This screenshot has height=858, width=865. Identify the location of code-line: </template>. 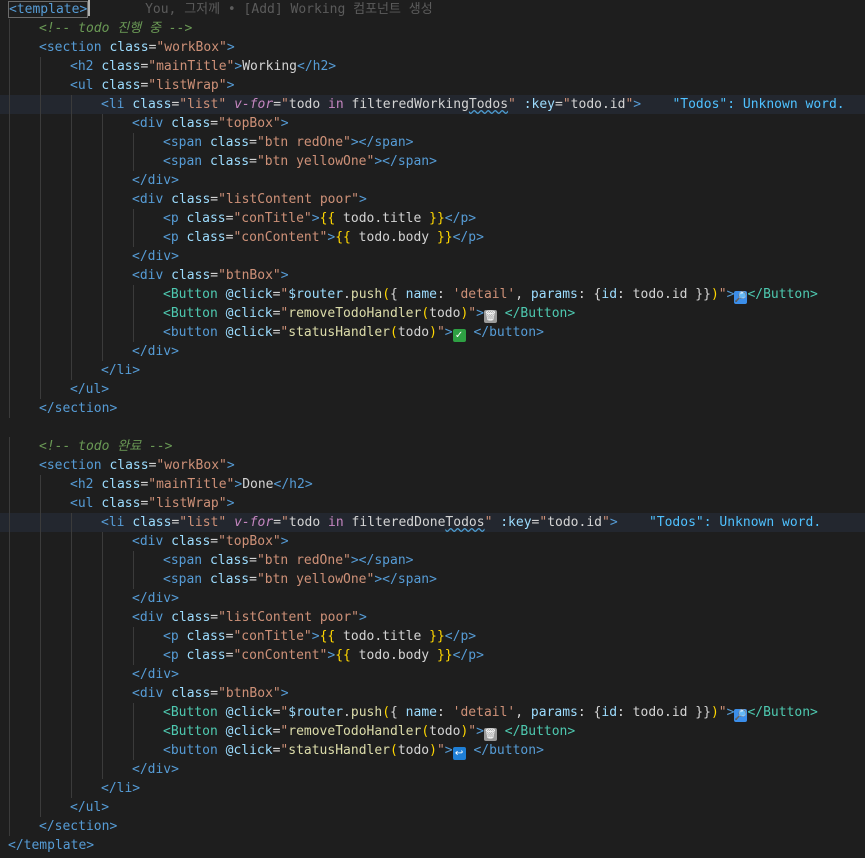
(432, 845).